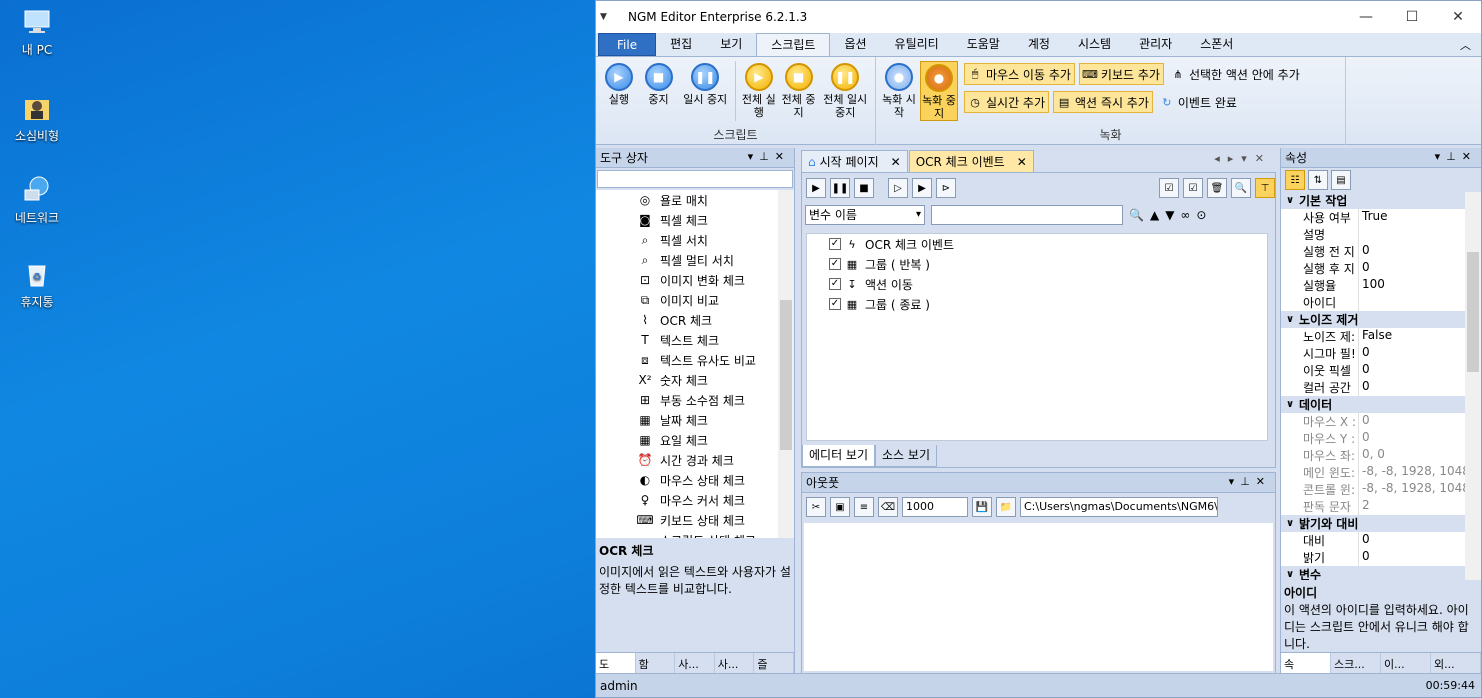  What do you see at coordinates (855, 44) in the screenshot?
I see `tab-options: 옵션` at bounding box center [855, 44].